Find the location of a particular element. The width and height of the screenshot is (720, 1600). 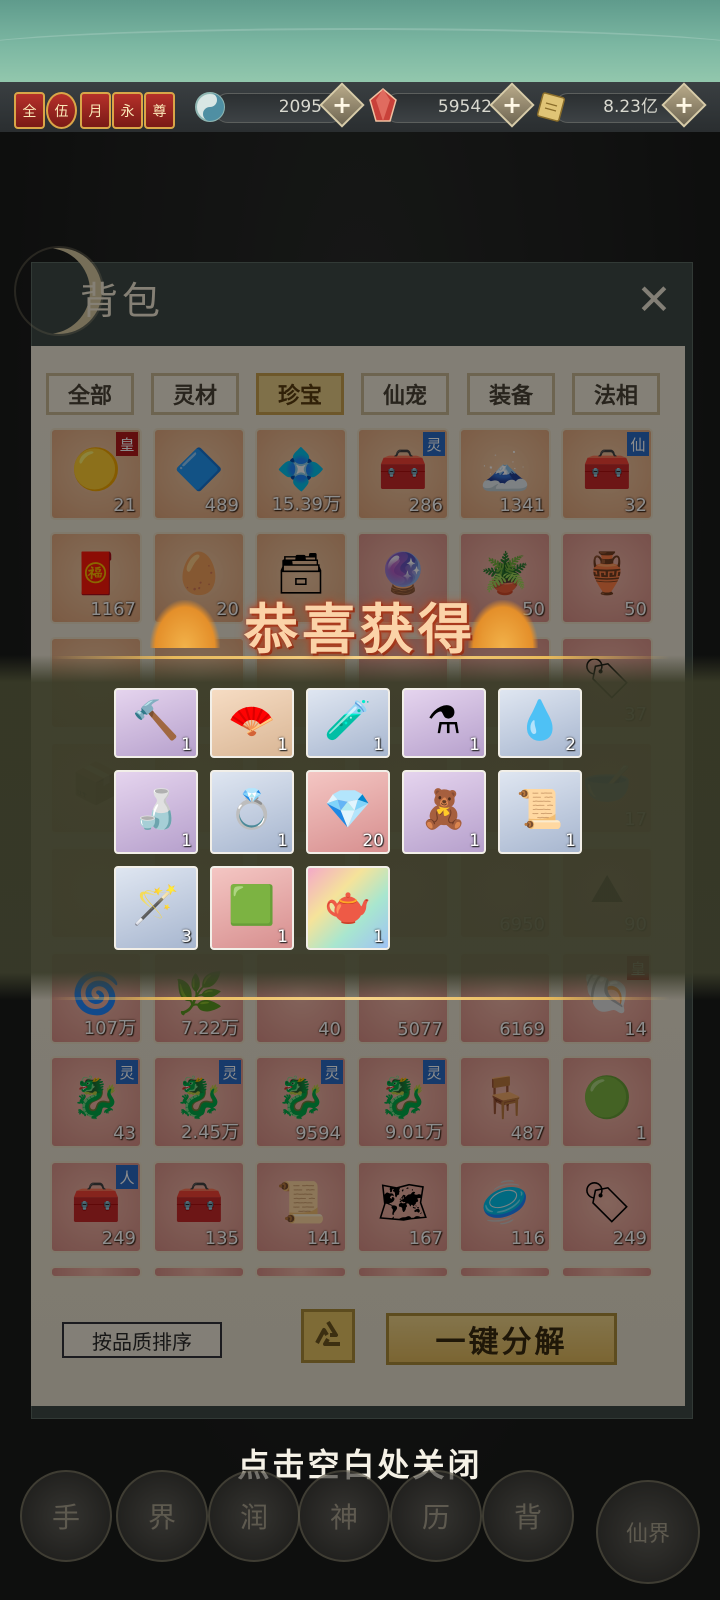

resource-value: 59542 is located at coordinates (464, 107).